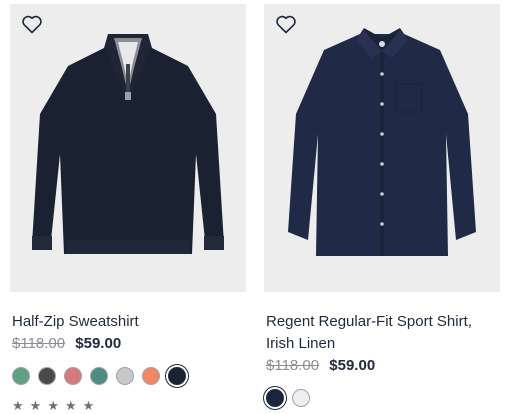 Image resolution: width=505 pixels, height=414 pixels. I want to click on product-name: Half-Zip Sweatshirt, so click(130, 322).